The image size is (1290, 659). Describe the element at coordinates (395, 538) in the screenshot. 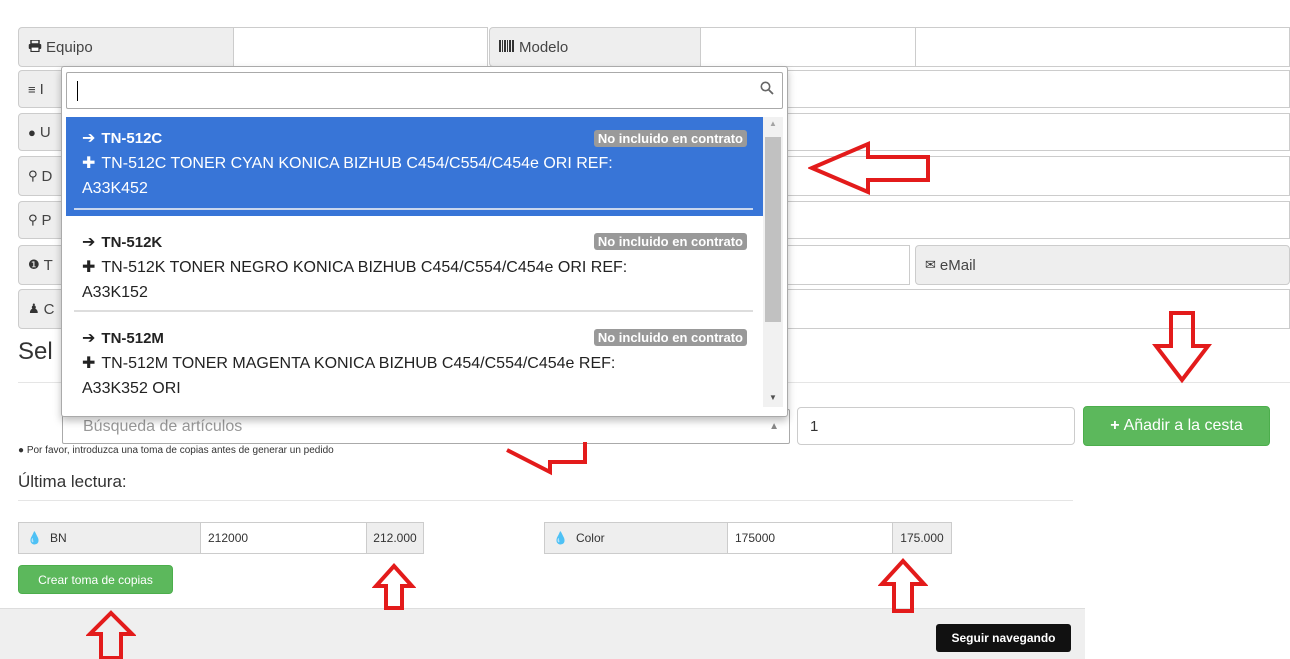

I see `bn-formatted: 212.000` at that location.